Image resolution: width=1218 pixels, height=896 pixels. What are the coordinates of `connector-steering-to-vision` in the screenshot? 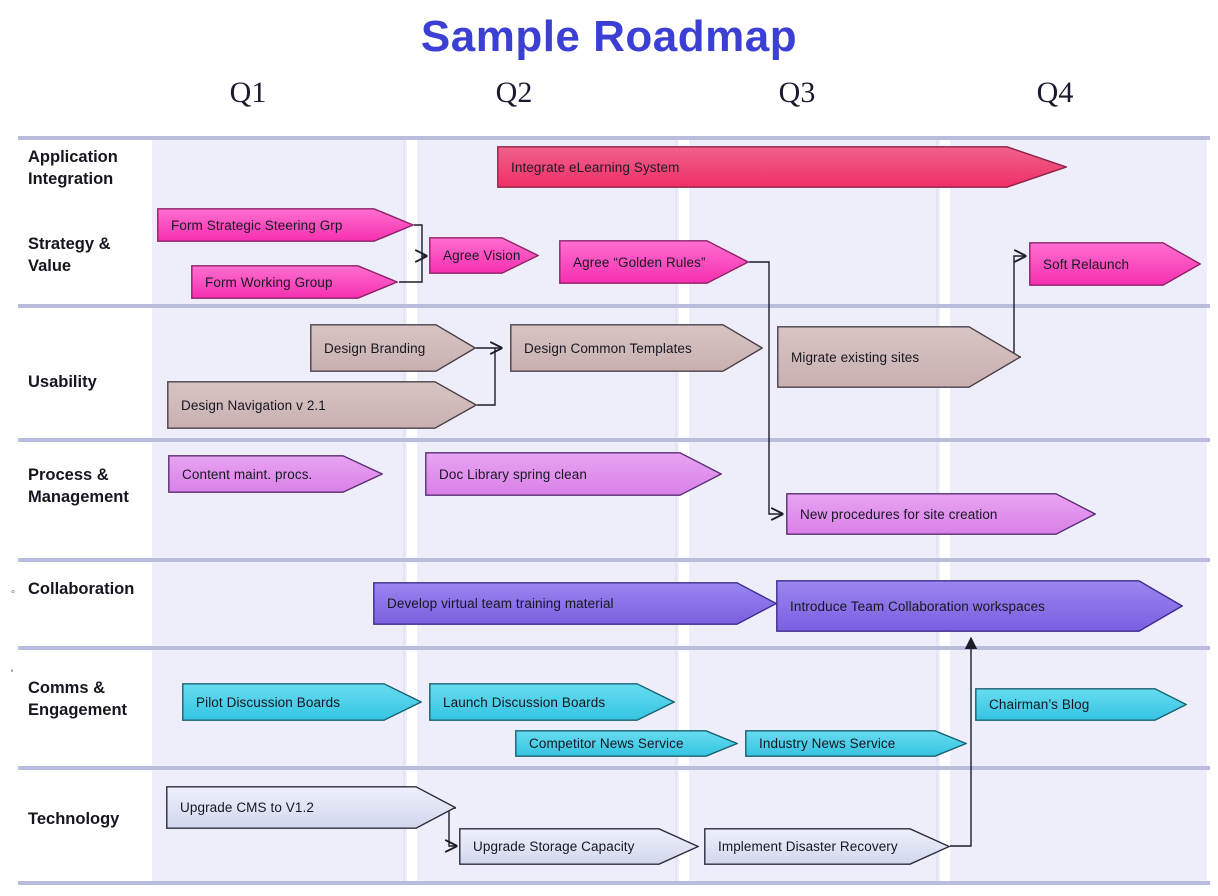 It's located at (420, 240).